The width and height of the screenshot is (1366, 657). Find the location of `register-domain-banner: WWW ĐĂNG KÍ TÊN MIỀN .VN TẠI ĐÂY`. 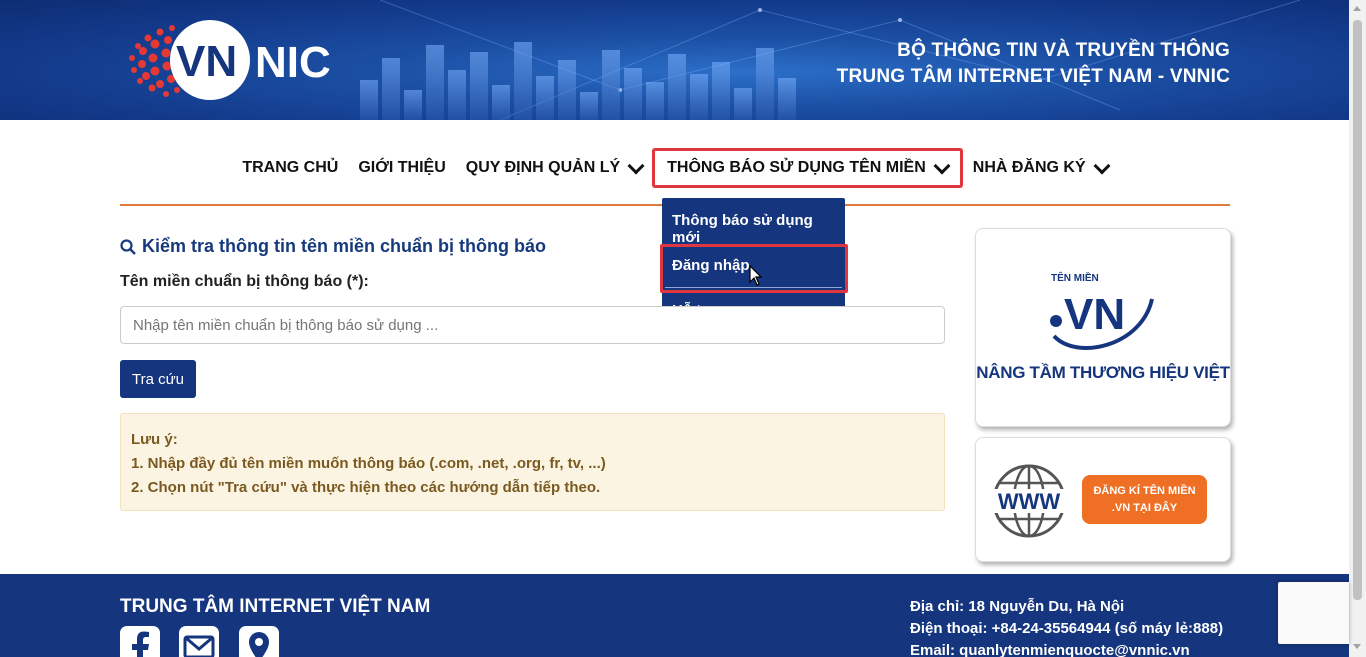

register-domain-banner: WWW ĐĂNG KÍ TÊN MIỀN .VN TẠI ĐÂY is located at coordinates (1103, 499).